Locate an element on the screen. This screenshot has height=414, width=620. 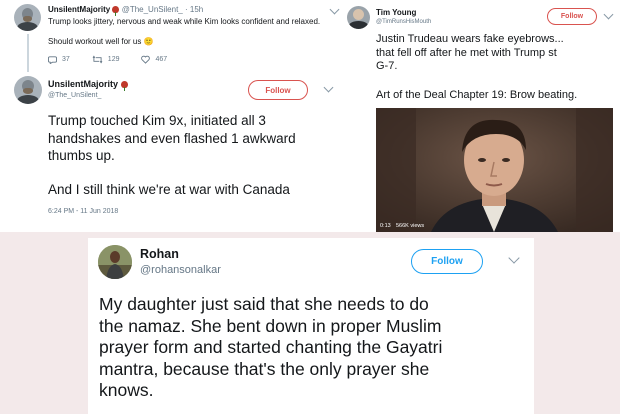
video-thumbnail is located at coordinates (494, 170).